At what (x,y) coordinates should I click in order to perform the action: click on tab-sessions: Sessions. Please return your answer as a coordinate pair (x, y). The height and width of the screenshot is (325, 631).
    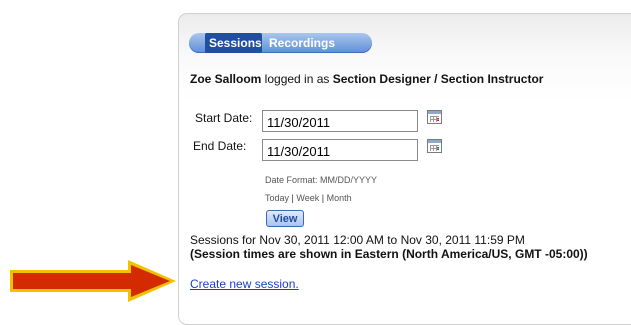
    Looking at the image, I should click on (233, 43).